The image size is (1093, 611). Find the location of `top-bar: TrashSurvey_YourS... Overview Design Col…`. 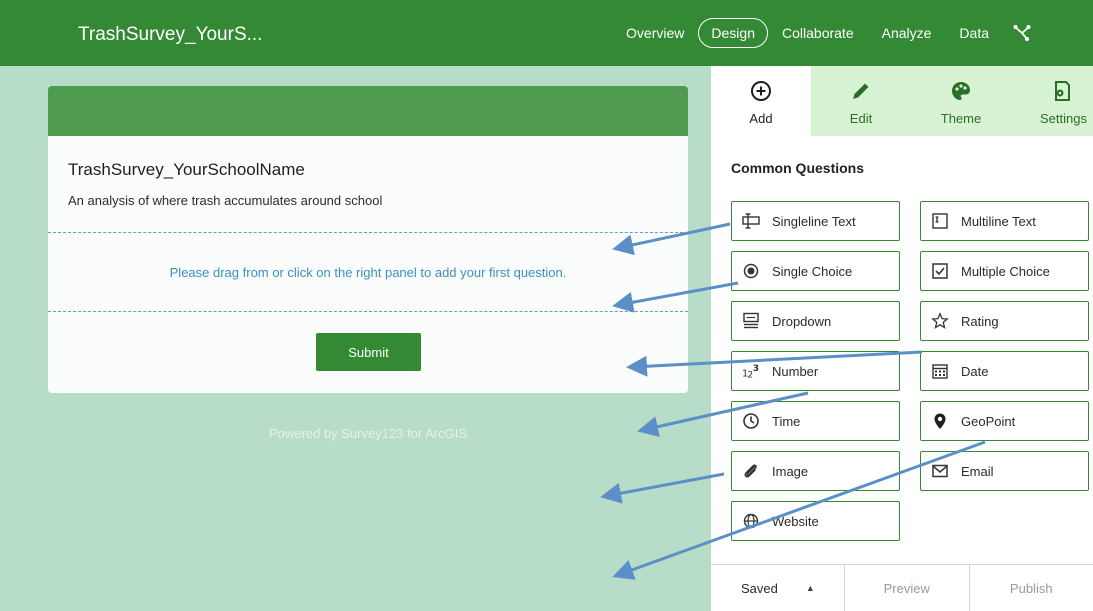

top-bar: TrashSurvey_YourS... Overview Design Col… is located at coordinates (546, 33).